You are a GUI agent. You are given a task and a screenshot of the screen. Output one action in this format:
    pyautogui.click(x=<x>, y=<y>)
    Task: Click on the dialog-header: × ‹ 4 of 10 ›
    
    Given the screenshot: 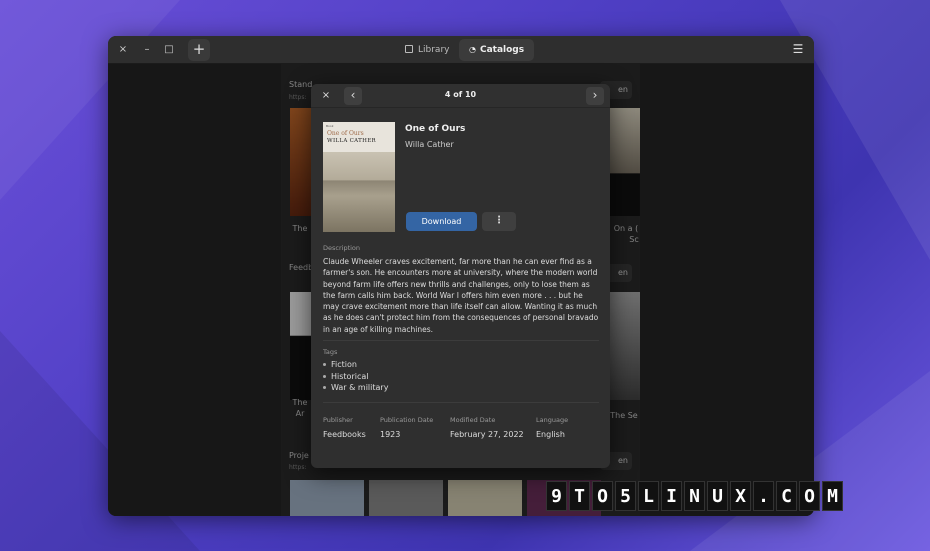 What is the action you would take?
    pyautogui.click(x=460, y=96)
    